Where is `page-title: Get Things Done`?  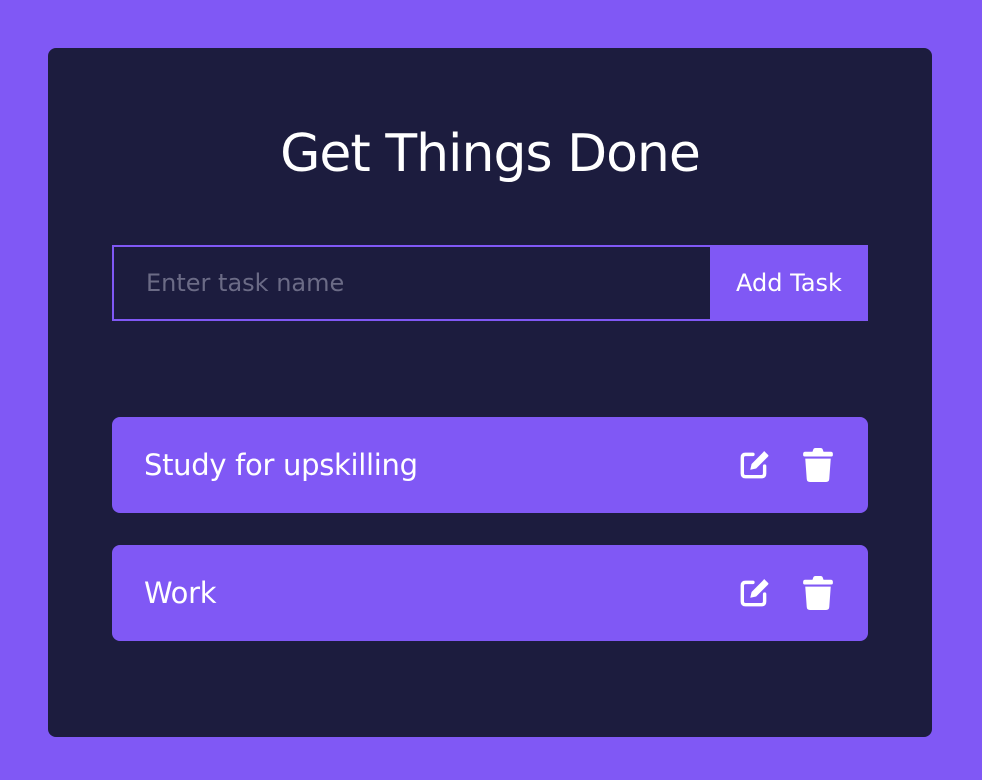
page-title: Get Things Done is located at coordinates (490, 154).